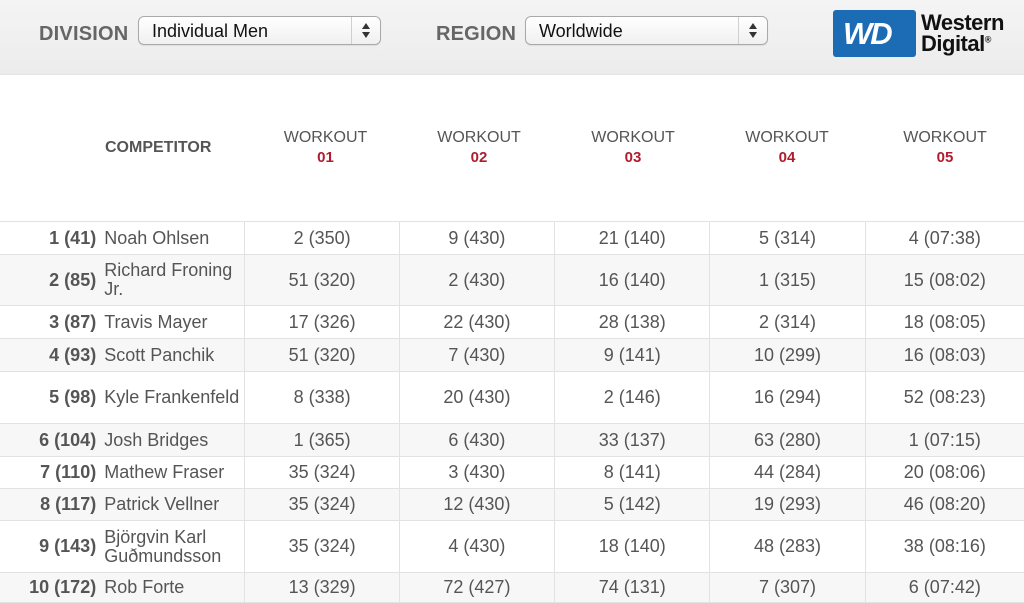 The width and height of the screenshot is (1024, 603). What do you see at coordinates (174, 355) in the screenshot?
I see `competitor-name-link: Scott Panchik` at bounding box center [174, 355].